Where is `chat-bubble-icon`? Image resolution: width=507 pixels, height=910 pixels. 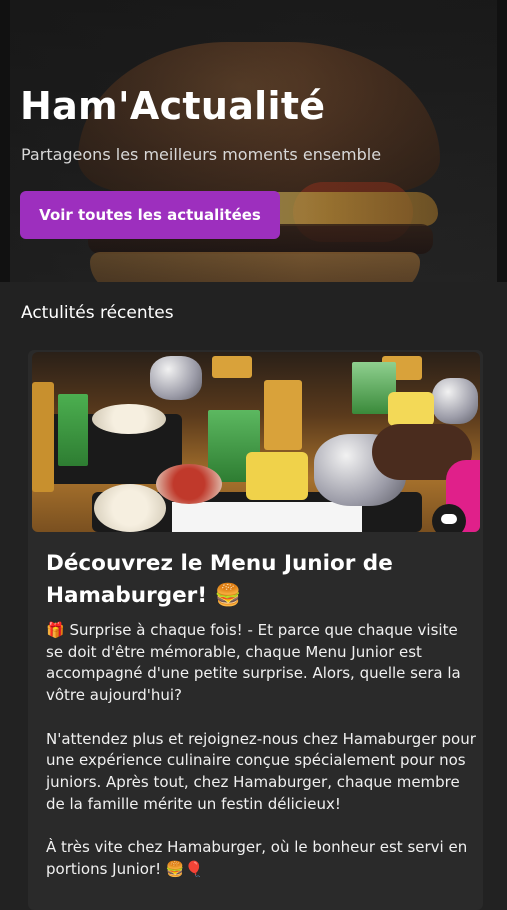
chat-bubble-icon is located at coordinates (449, 518).